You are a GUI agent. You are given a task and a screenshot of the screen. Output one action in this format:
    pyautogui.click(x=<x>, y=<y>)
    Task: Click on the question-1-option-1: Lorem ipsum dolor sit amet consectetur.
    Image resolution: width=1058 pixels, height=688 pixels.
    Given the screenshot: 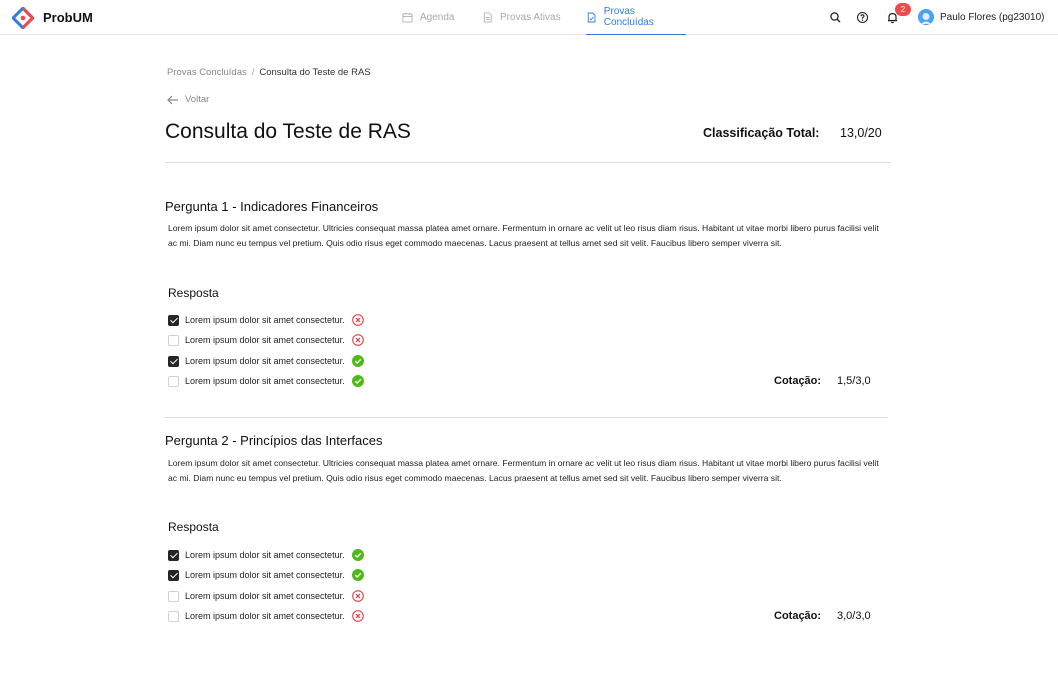 What is the action you would take?
    pyautogui.click(x=266, y=320)
    